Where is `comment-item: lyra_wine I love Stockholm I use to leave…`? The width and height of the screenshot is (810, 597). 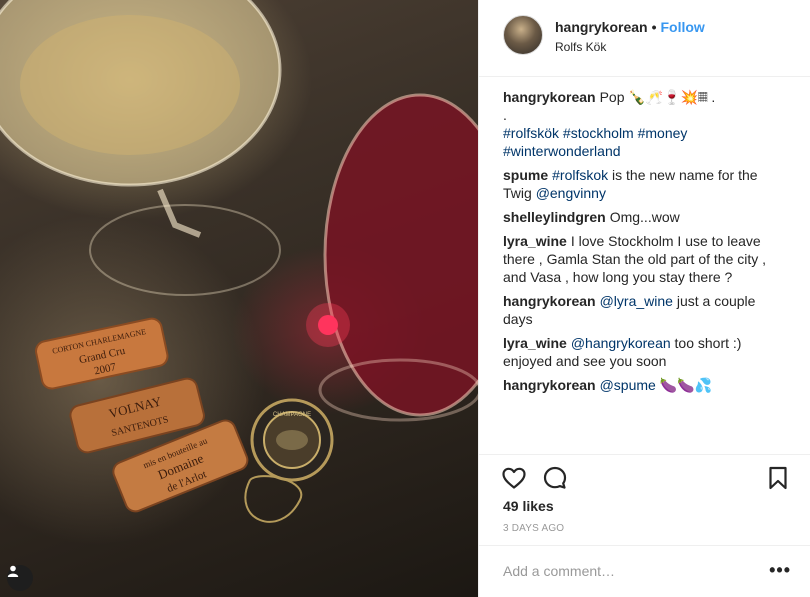
comment-item: lyra_wine I love Stockholm I use to leave… is located at coordinates (645, 259).